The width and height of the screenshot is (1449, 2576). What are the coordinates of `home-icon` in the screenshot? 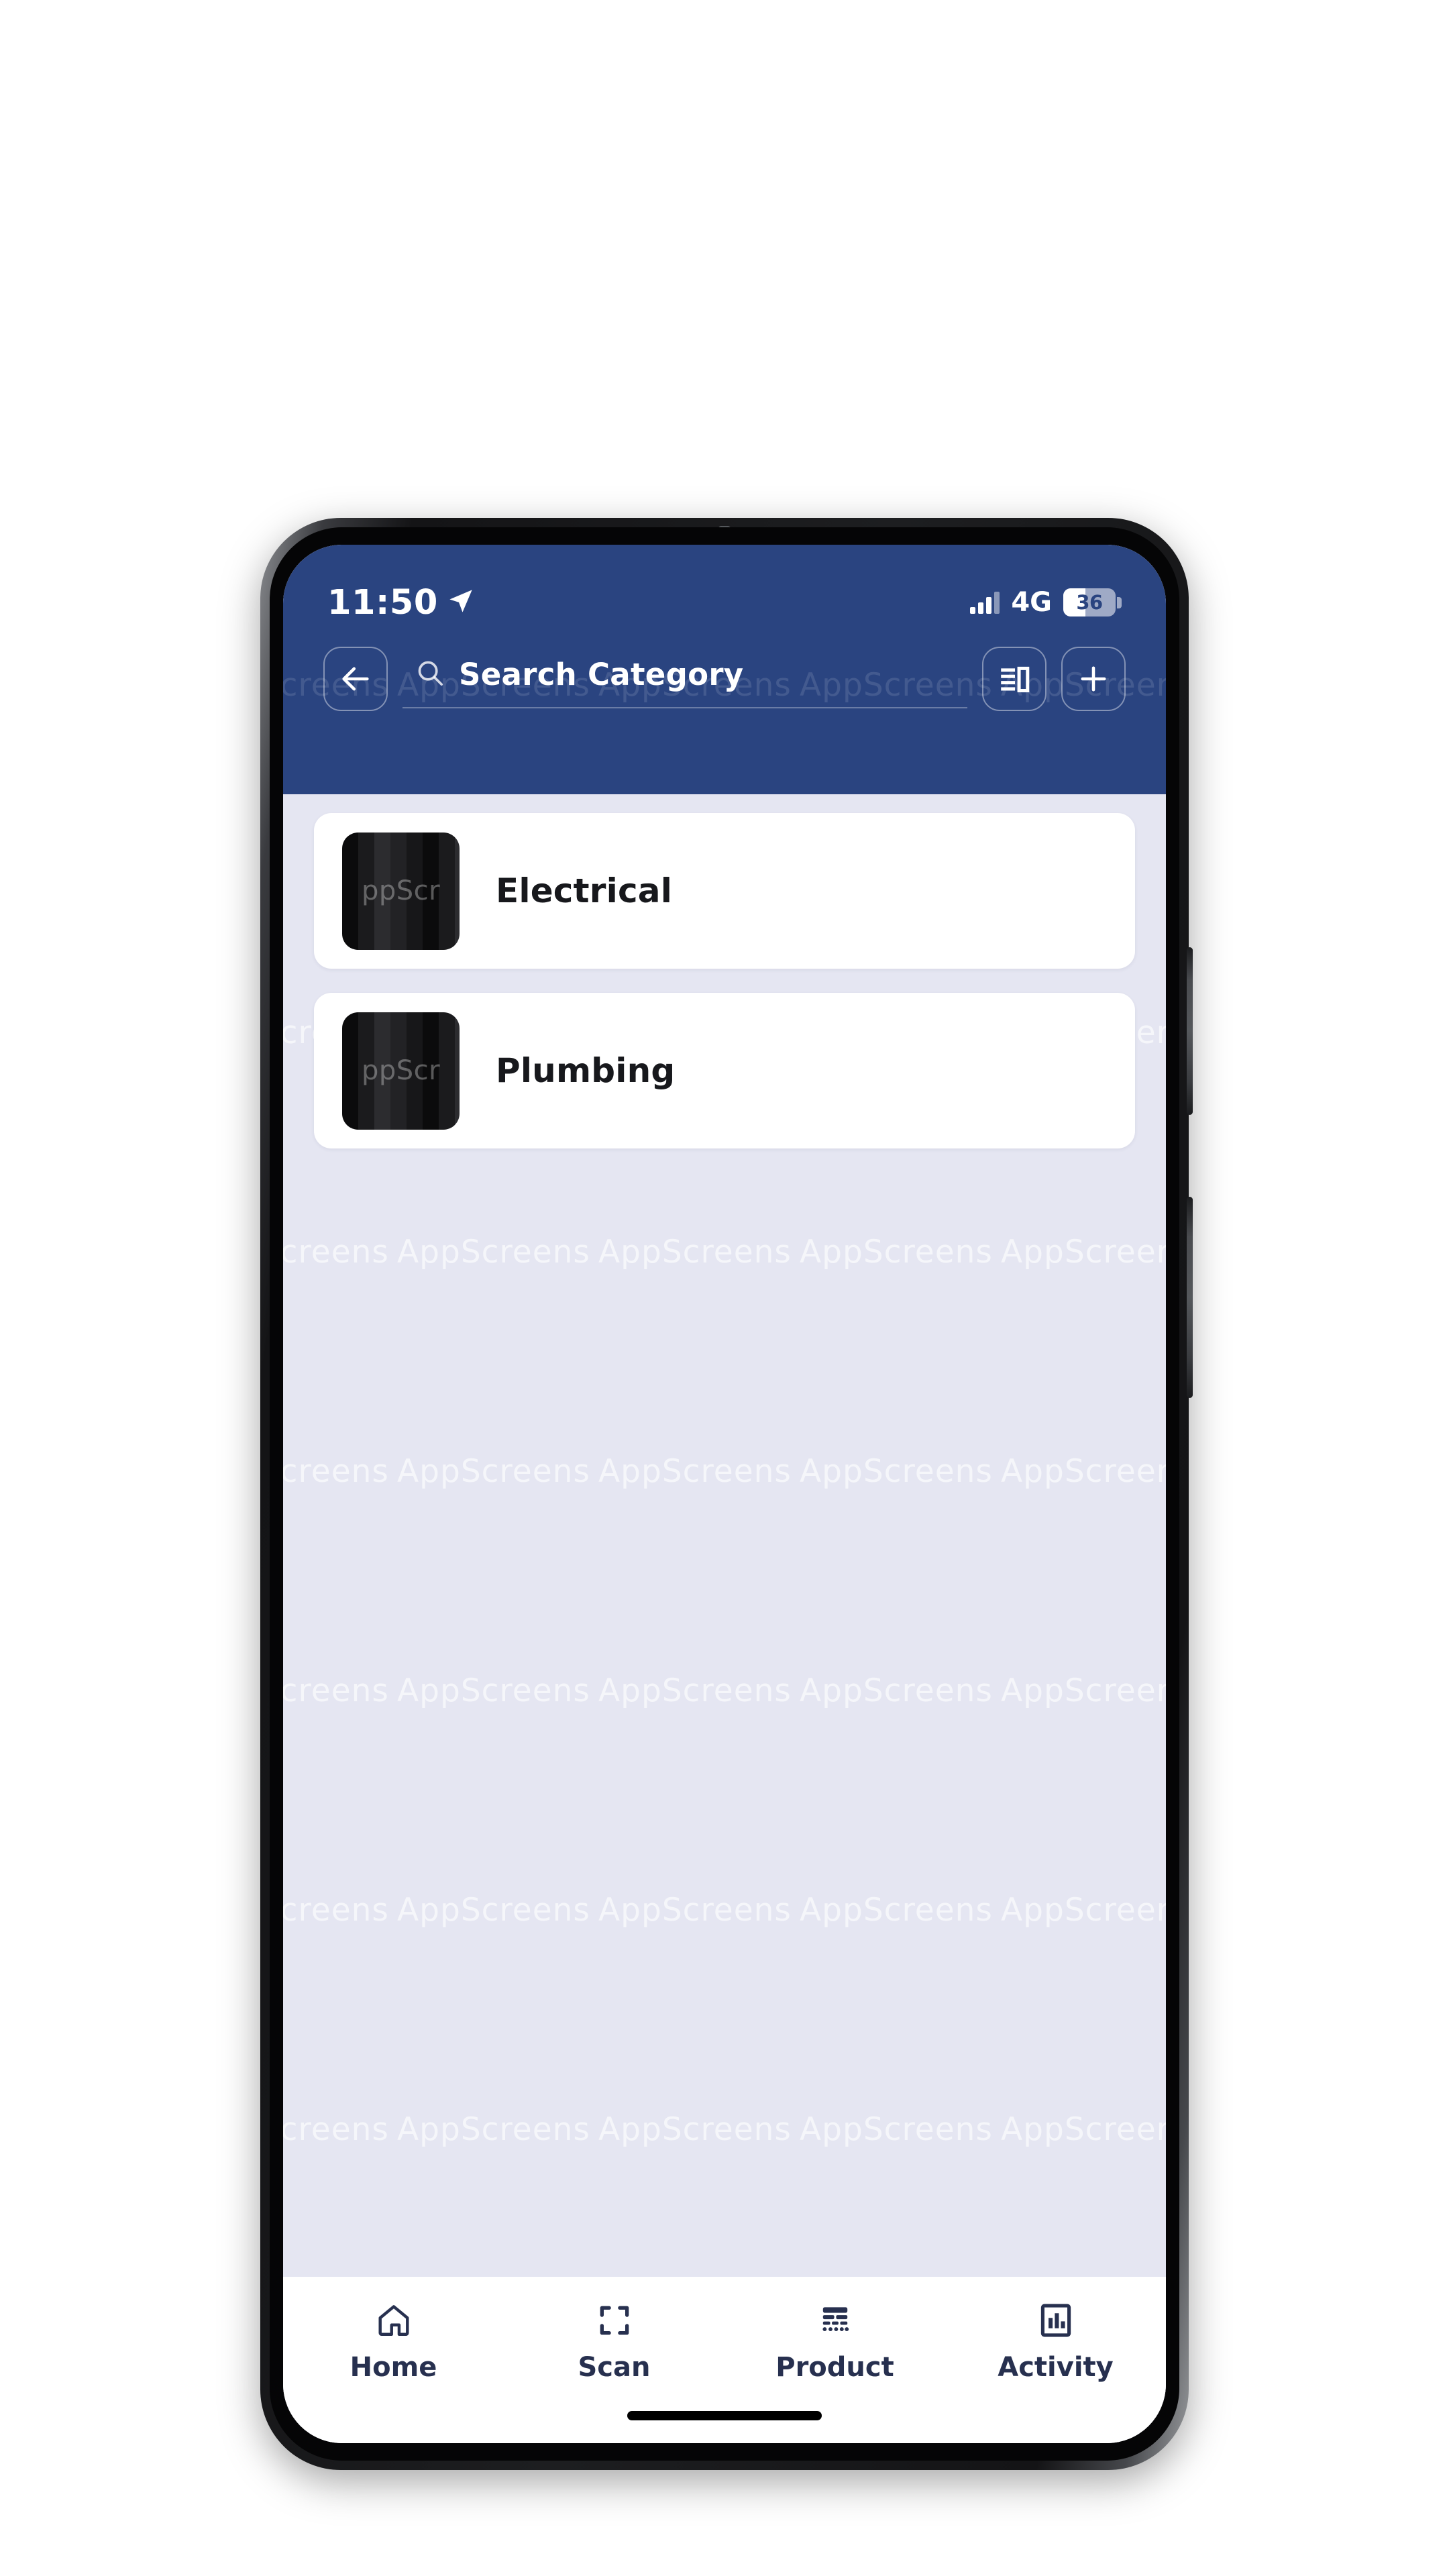 It's located at (393, 2320).